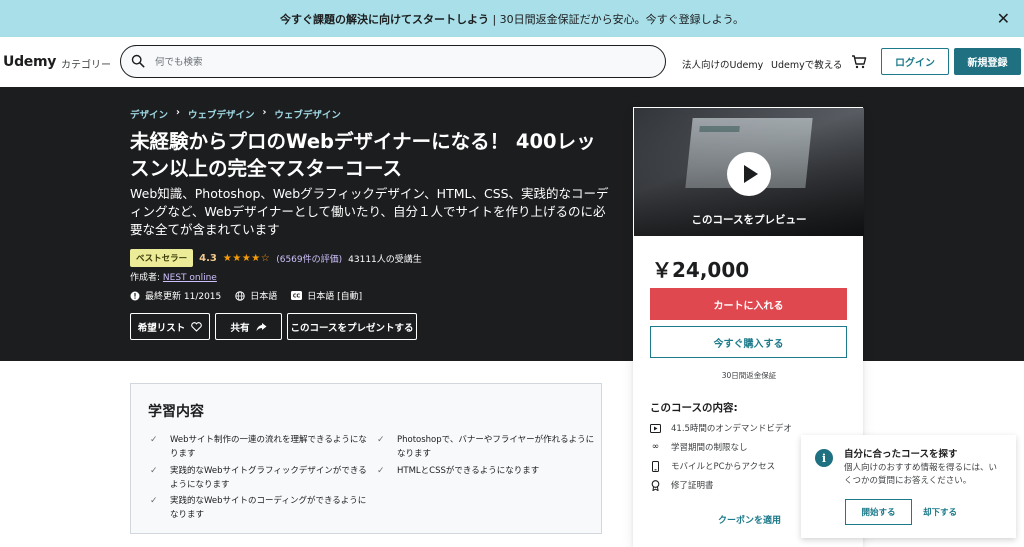  What do you see at coordinates (268, 508) in the screenshot?
I see `learn-item-text: 実践的なWebサイトのコーディングができるようになります` at bounding box center [268, 508].